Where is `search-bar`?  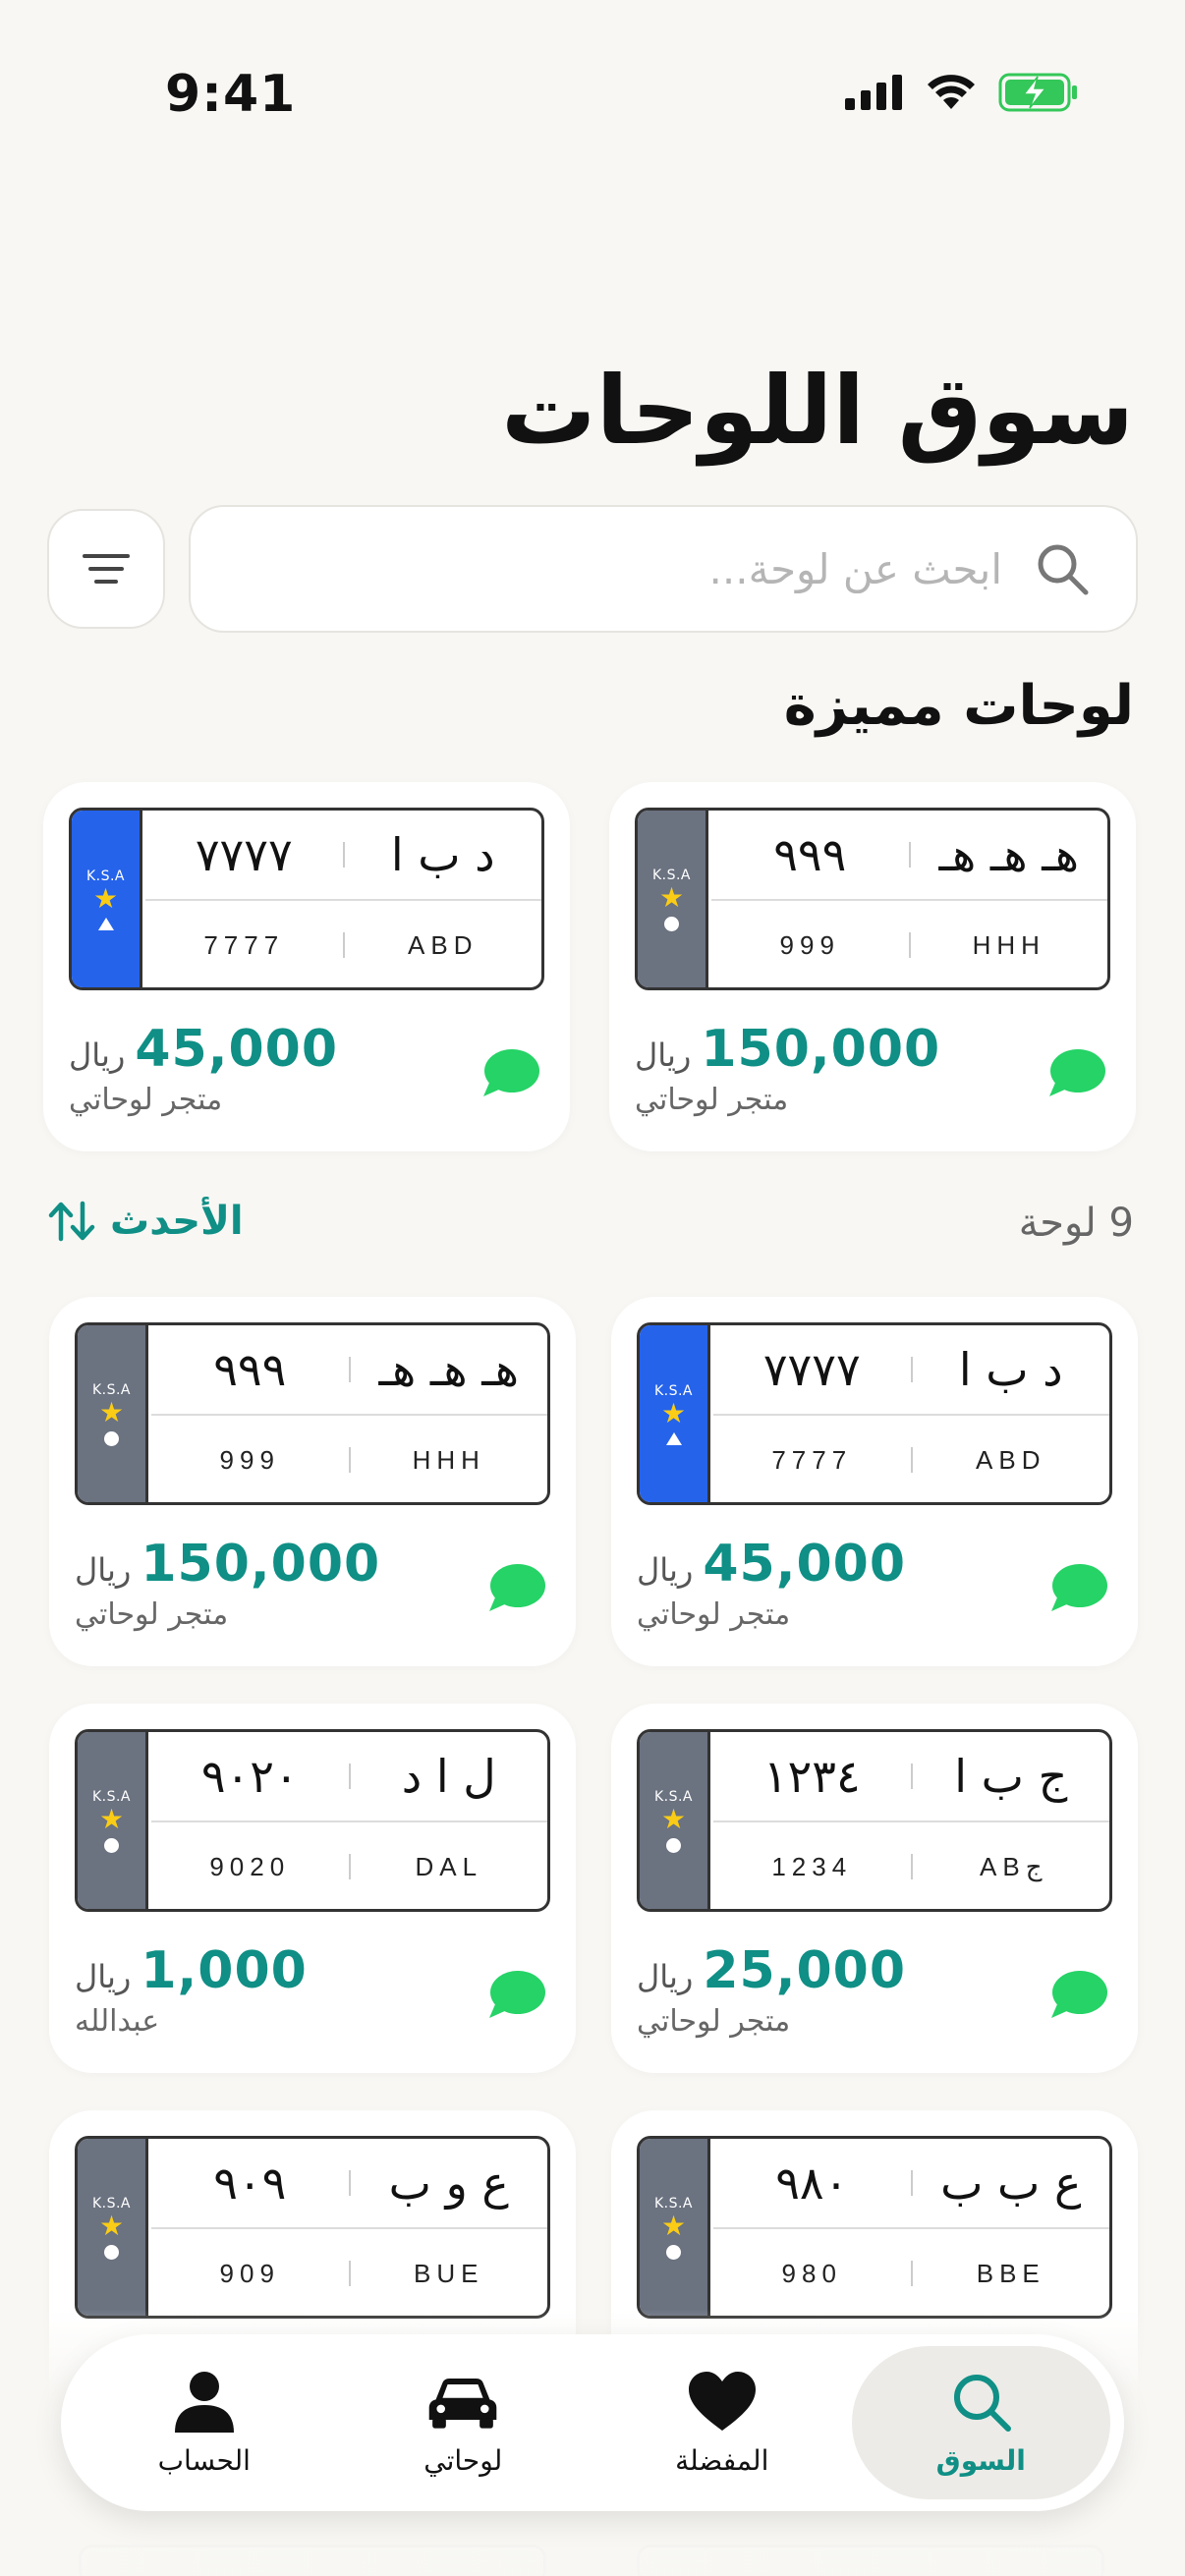
search-bar is located at coordinates (664, 569).